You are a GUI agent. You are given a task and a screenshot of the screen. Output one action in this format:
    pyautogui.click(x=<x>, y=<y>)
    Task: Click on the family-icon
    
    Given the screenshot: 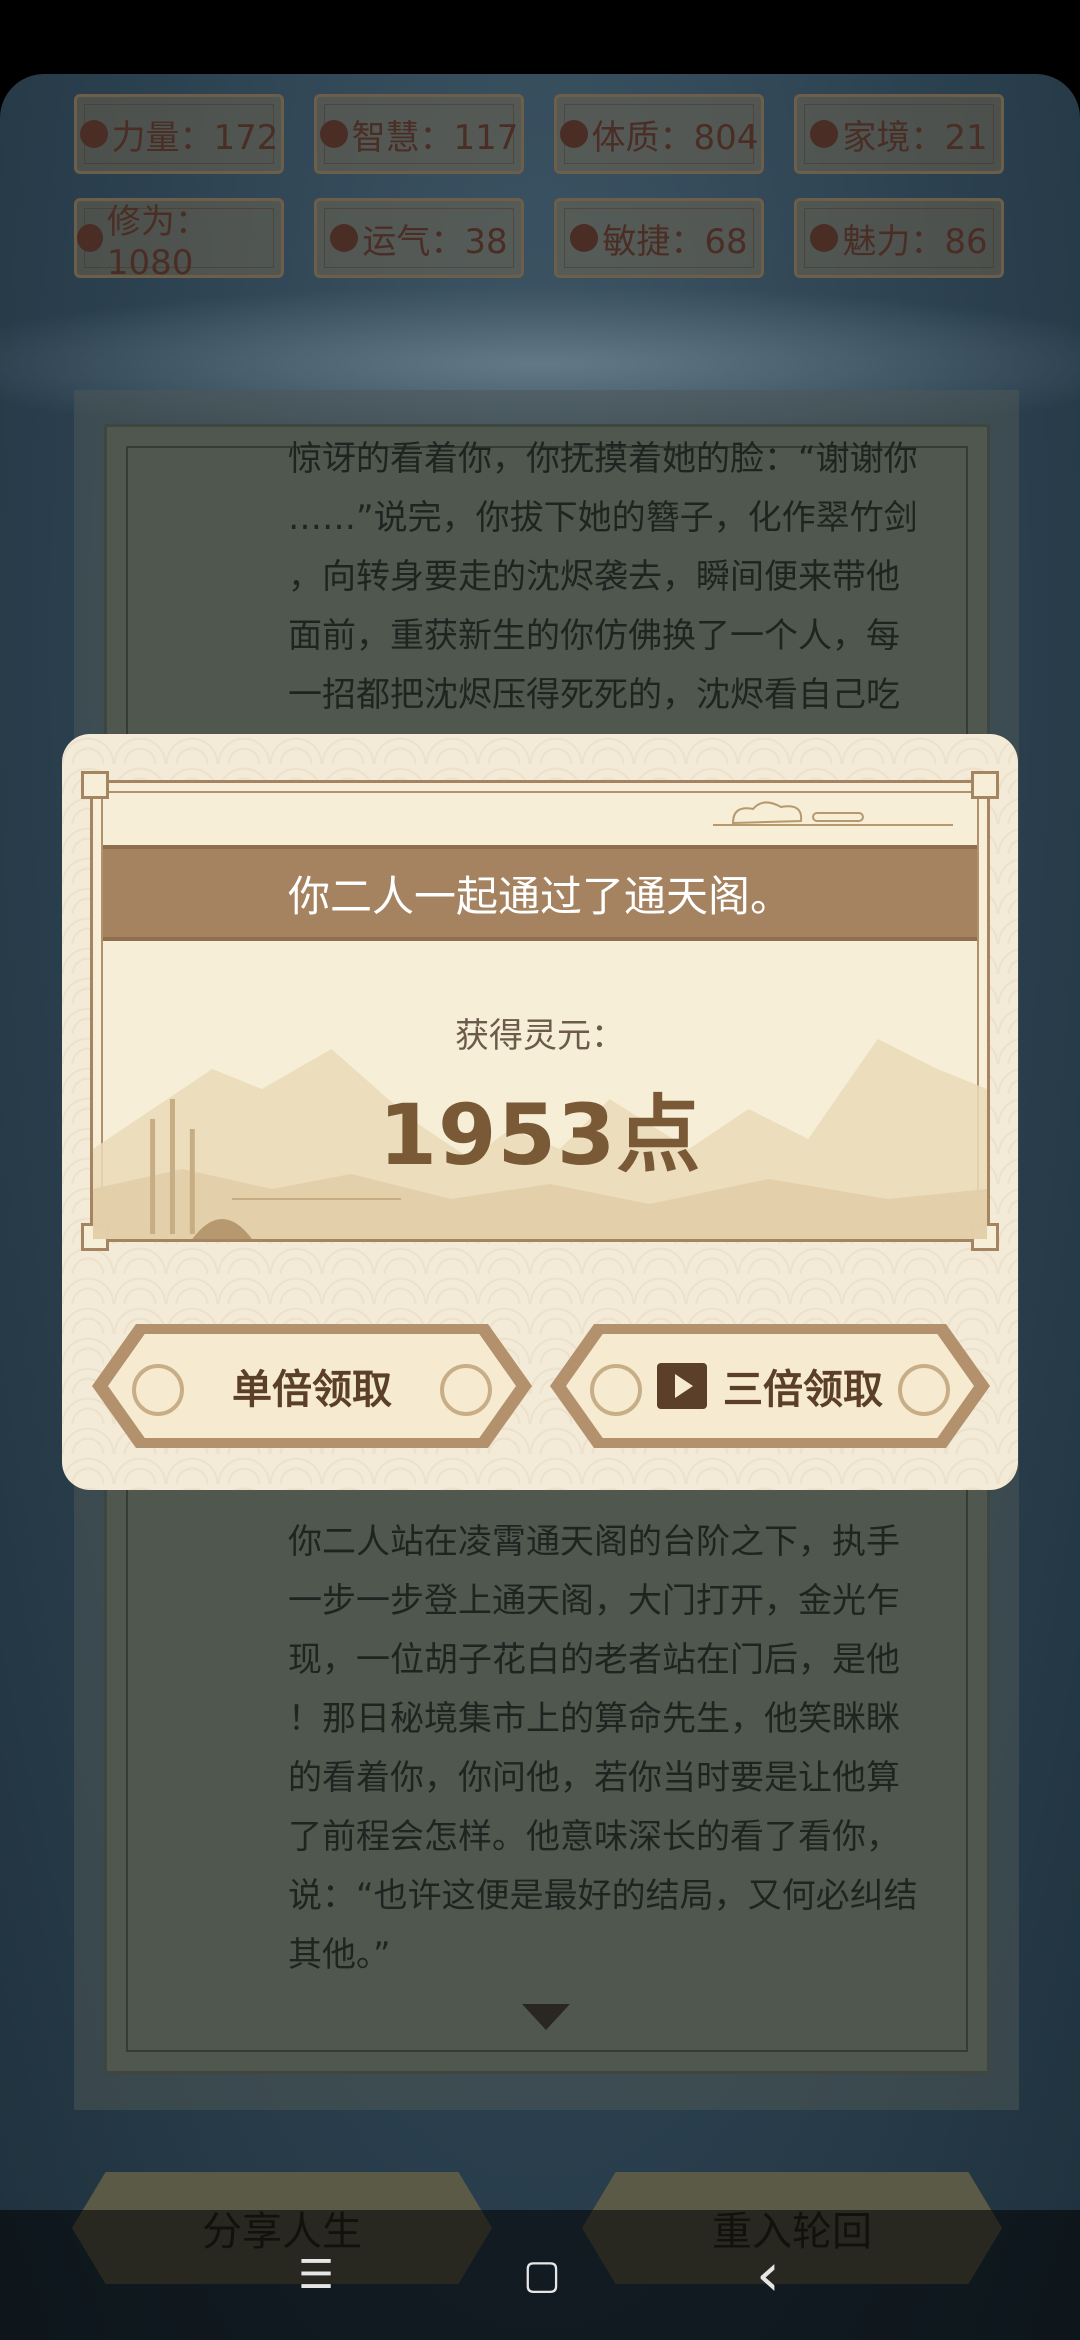 What is the action you would take?
    pyautogui.click(x=824, y=134)
    